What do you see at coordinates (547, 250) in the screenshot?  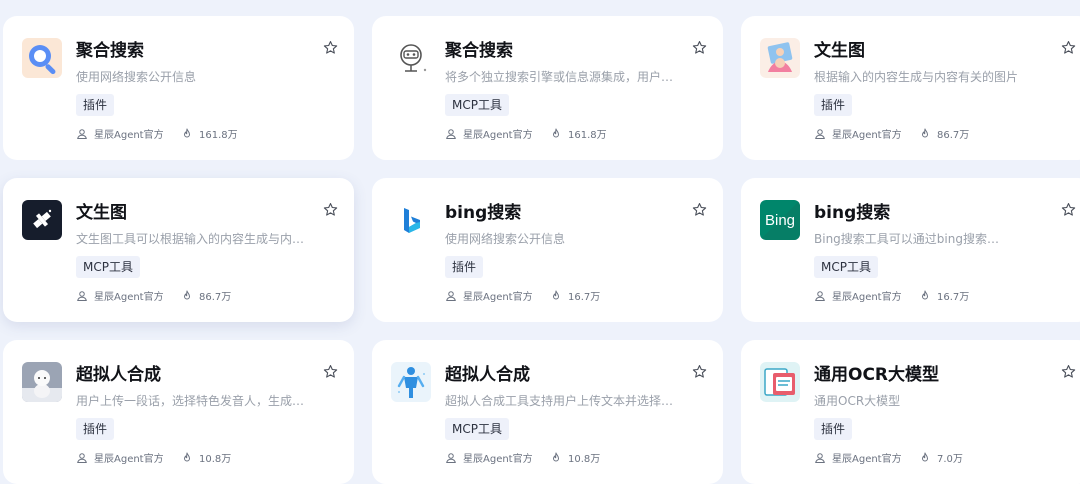 I see `tool-card: bing搜索 使用网络搜索公开信息 插件 星辰Agent官方 16.7万` at bounding box center [547, 250].